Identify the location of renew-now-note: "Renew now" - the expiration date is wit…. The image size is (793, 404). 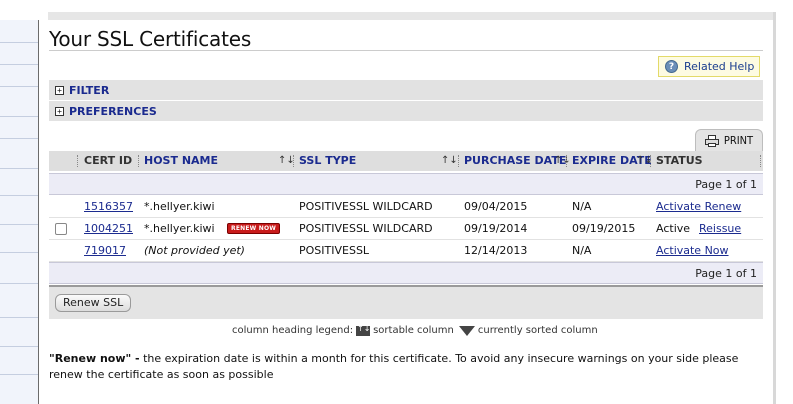
(406, 367).